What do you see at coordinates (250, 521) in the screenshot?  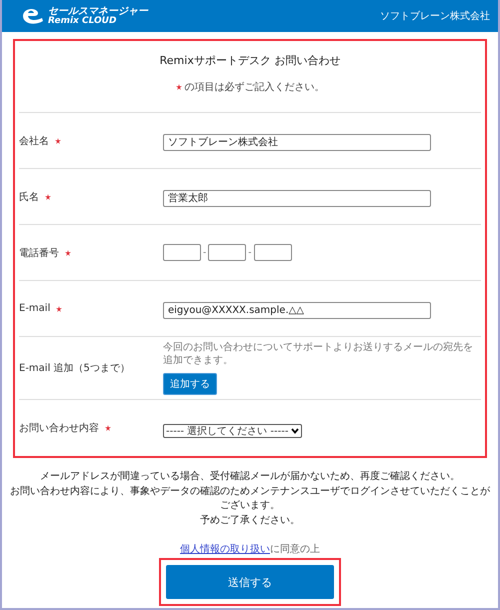 I see `notice-text: 予めご了承ください。` at bounding box center [250, 521].